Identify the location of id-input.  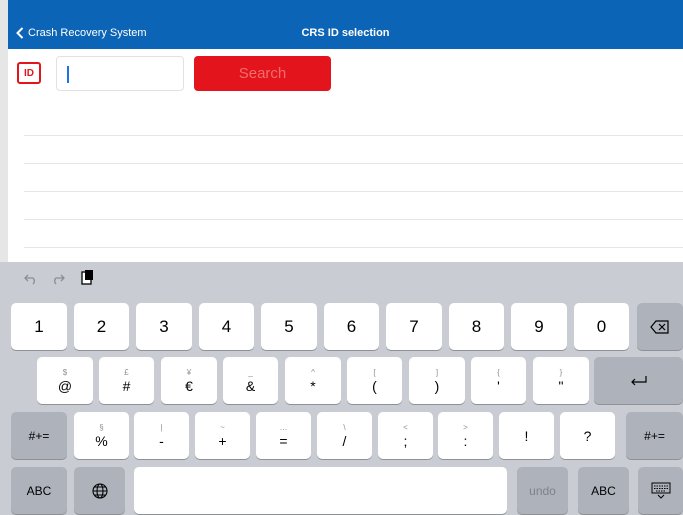
(120, 73).